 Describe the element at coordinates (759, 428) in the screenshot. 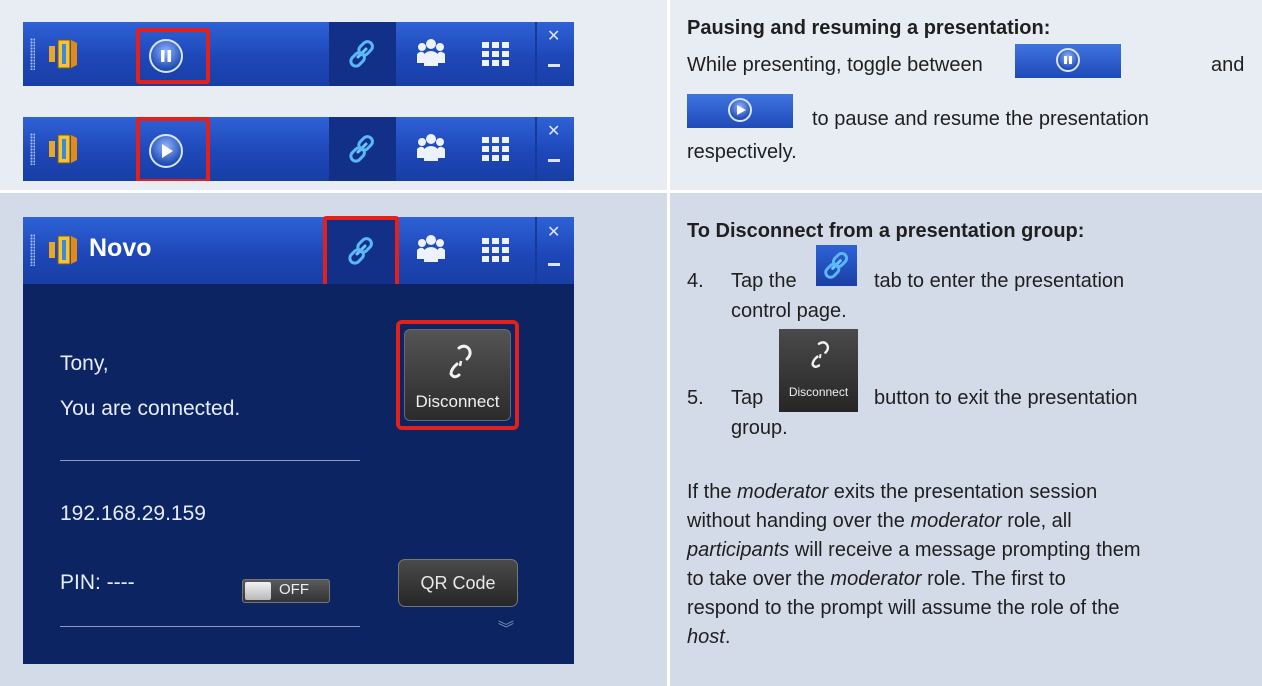

I see `step-text: group.` at that location.